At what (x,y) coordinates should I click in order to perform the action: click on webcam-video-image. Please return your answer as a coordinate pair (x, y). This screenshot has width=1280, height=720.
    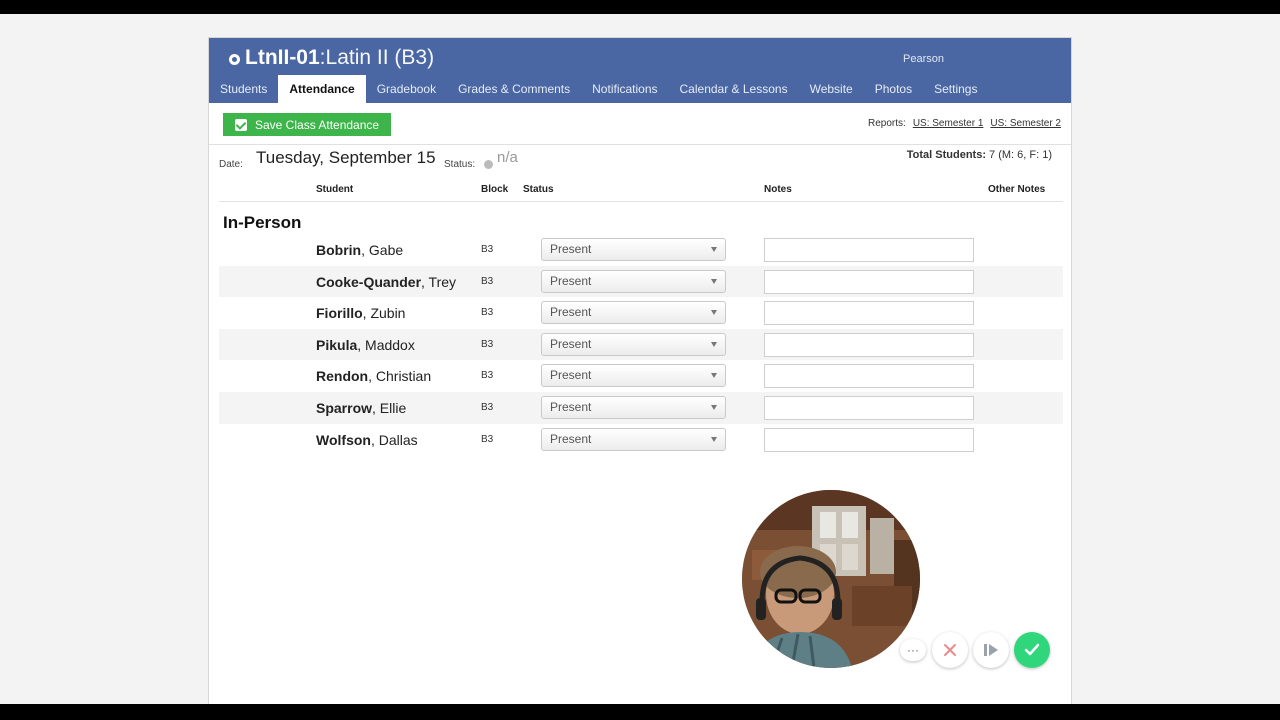
    Looking at the image, I should click on (831, 579).